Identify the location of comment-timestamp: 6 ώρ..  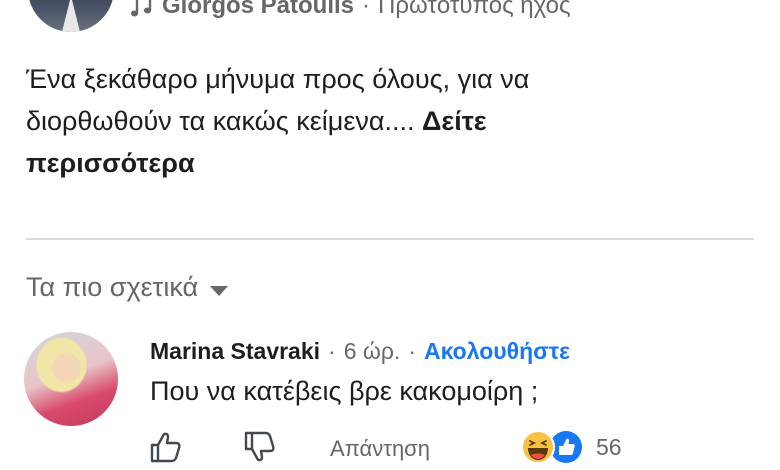
(372, 351).